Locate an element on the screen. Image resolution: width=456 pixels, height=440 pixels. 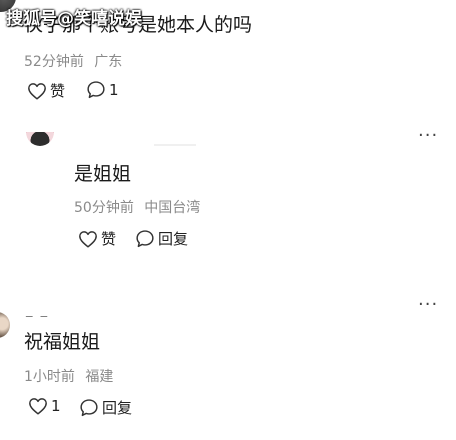
comment-text: 祝福姐姐 is located at coordinates (62, 342).